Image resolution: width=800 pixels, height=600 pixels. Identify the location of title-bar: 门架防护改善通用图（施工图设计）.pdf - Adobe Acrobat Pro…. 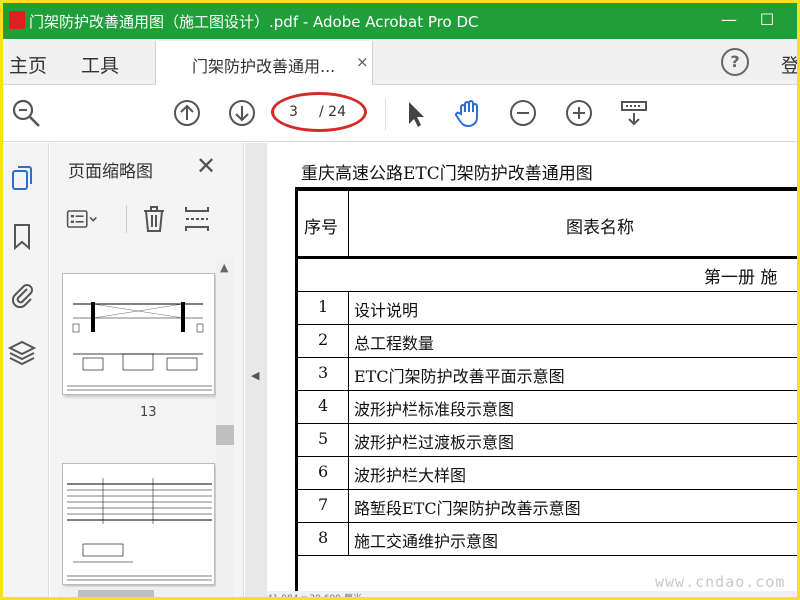
(400, 21).